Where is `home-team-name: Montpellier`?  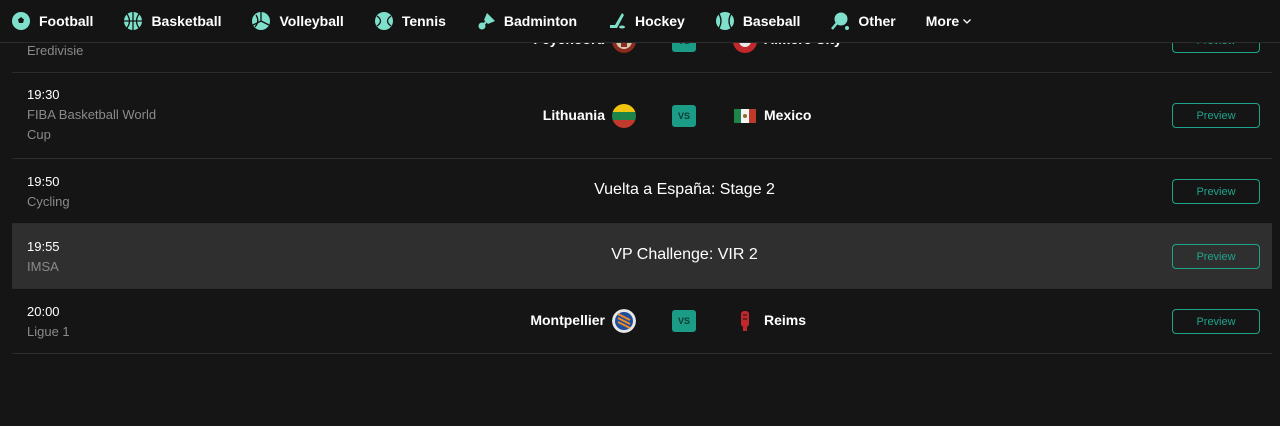
home-team-name: Montpellier is located at coordinates (567, 320).